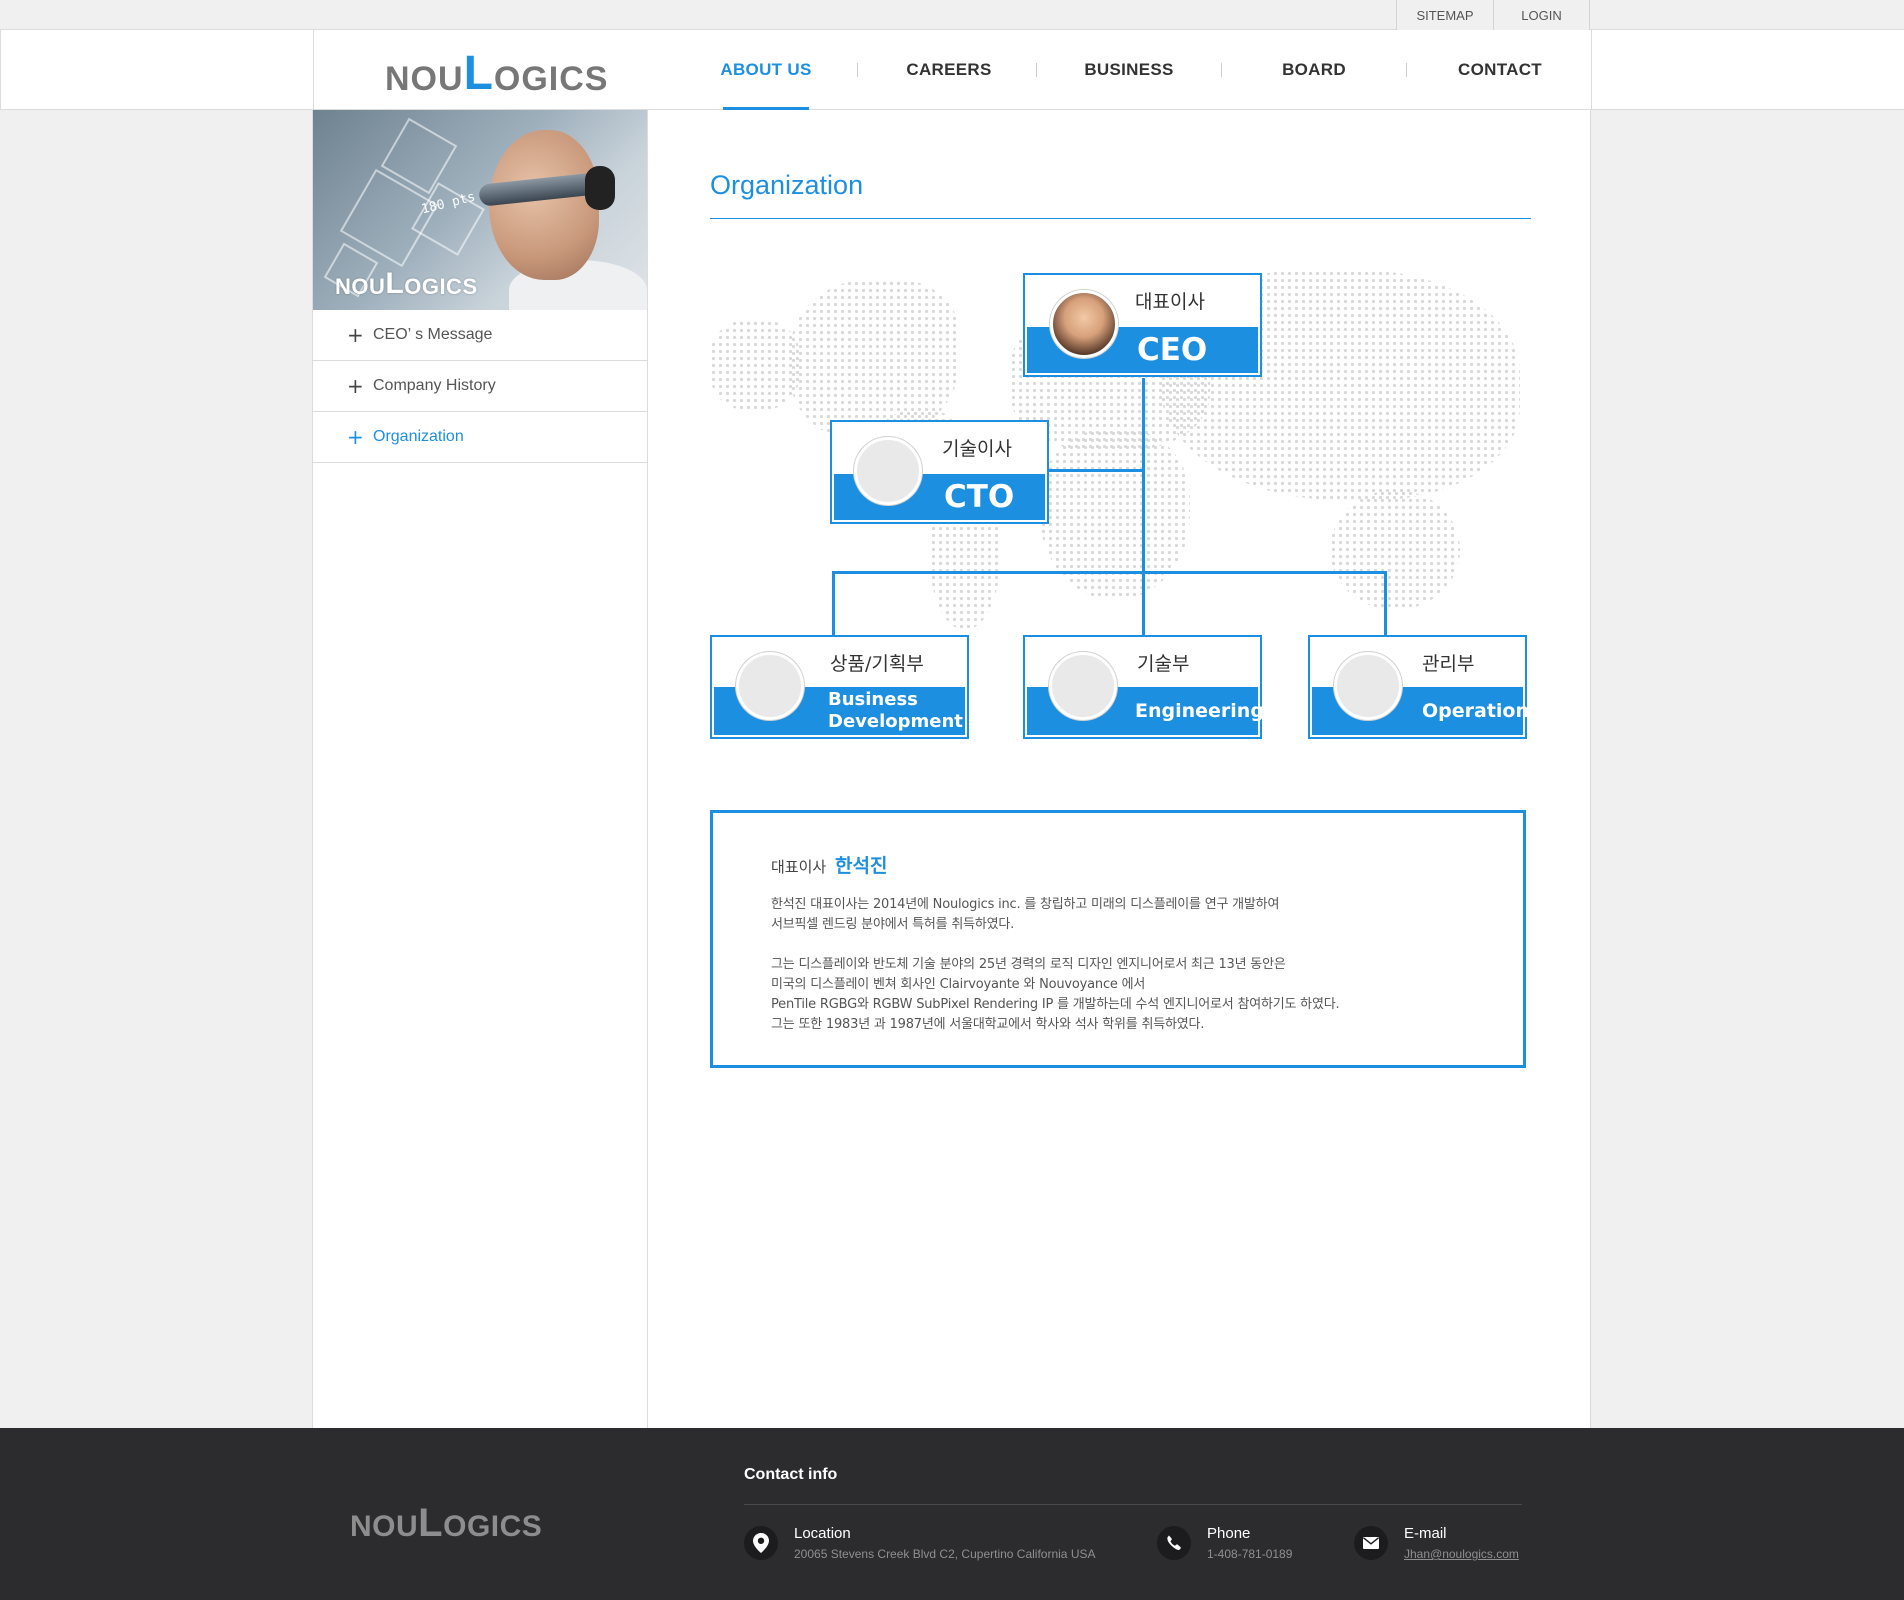 The image size is (1904, 1600). Describe the element at coordinates (313, 70) in the screenshot. I see `header-divider-left` at that location.